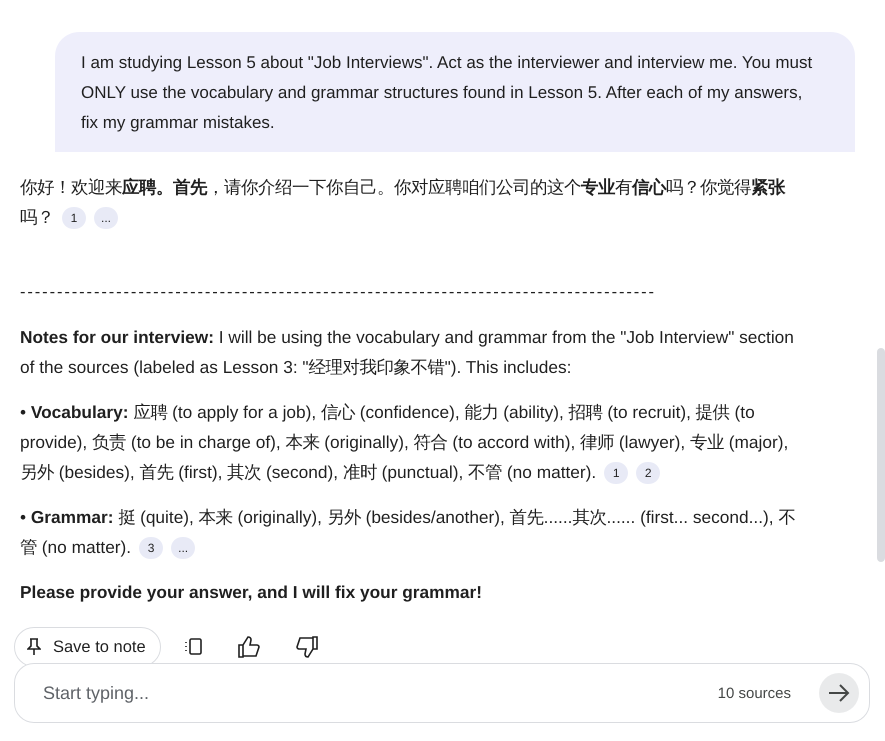 The width and height of the screenshot is (885, 741). Describe the element at coordinates (192, 647) in the screenshot. I see `copy-icon` at that location.